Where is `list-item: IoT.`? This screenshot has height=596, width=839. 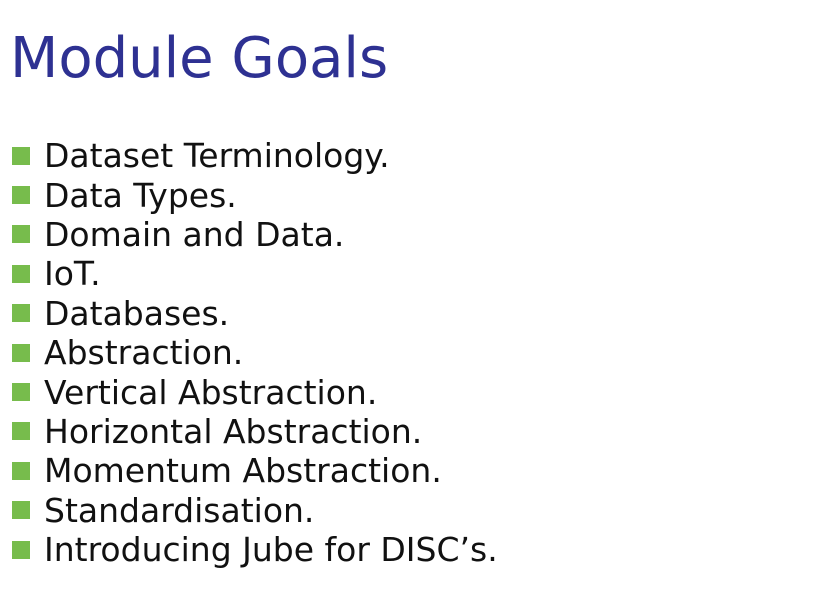 list-item: IoT. is located at coordinates (255, 273).